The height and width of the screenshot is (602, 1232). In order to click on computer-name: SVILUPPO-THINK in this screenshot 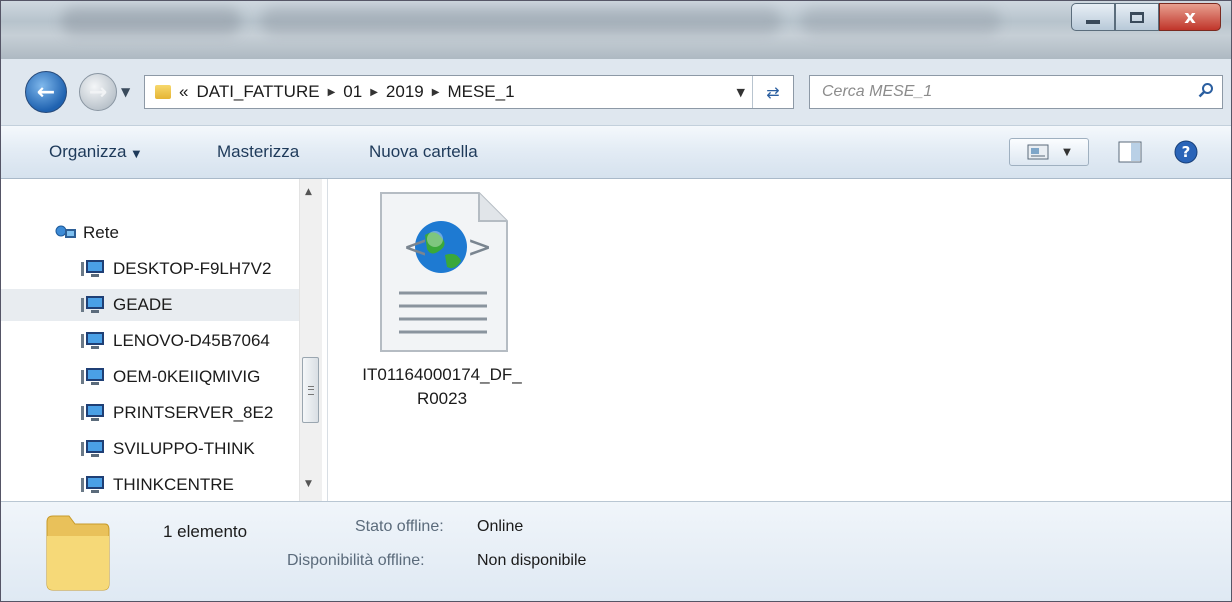, I will do `click(184, 448)`.